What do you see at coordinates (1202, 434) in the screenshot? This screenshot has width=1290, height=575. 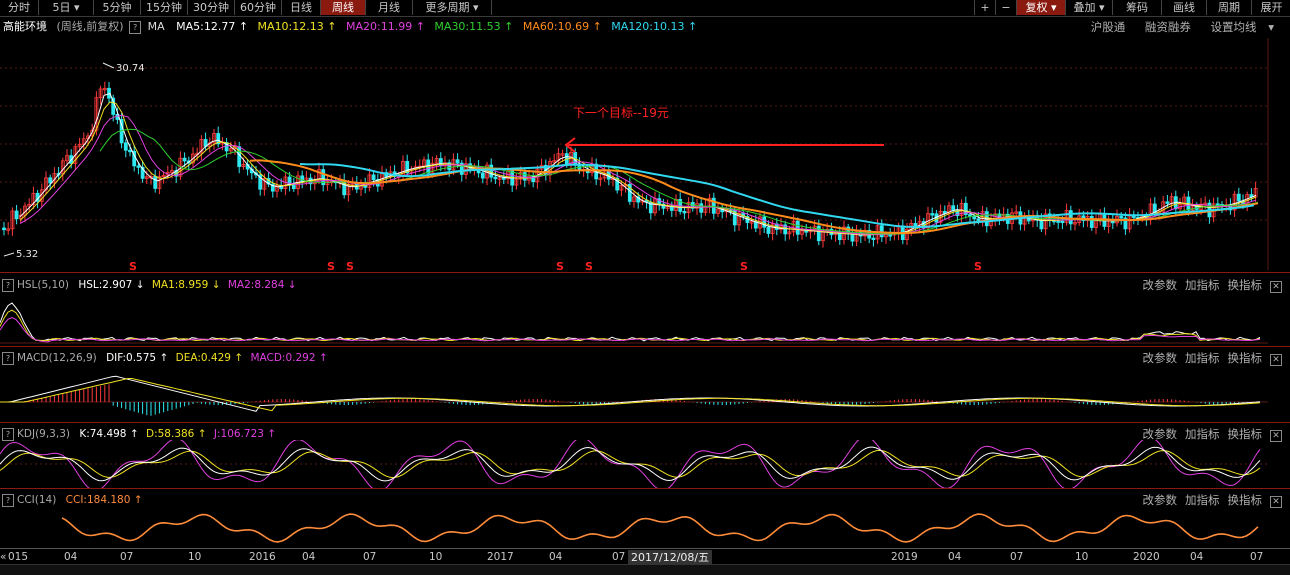 I see `kdj-add-indicator: 加指标` at bounding box center [1202, 434].